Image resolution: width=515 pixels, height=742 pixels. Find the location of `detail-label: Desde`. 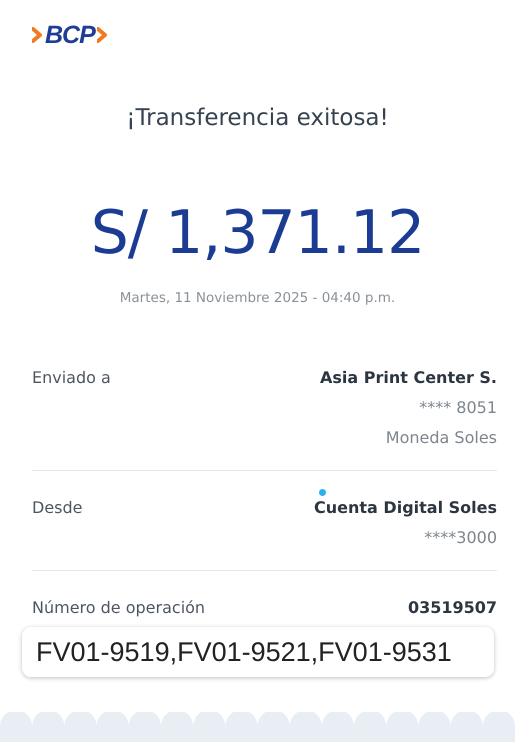

detail-label: Desde is located at coordinates (57, 508).